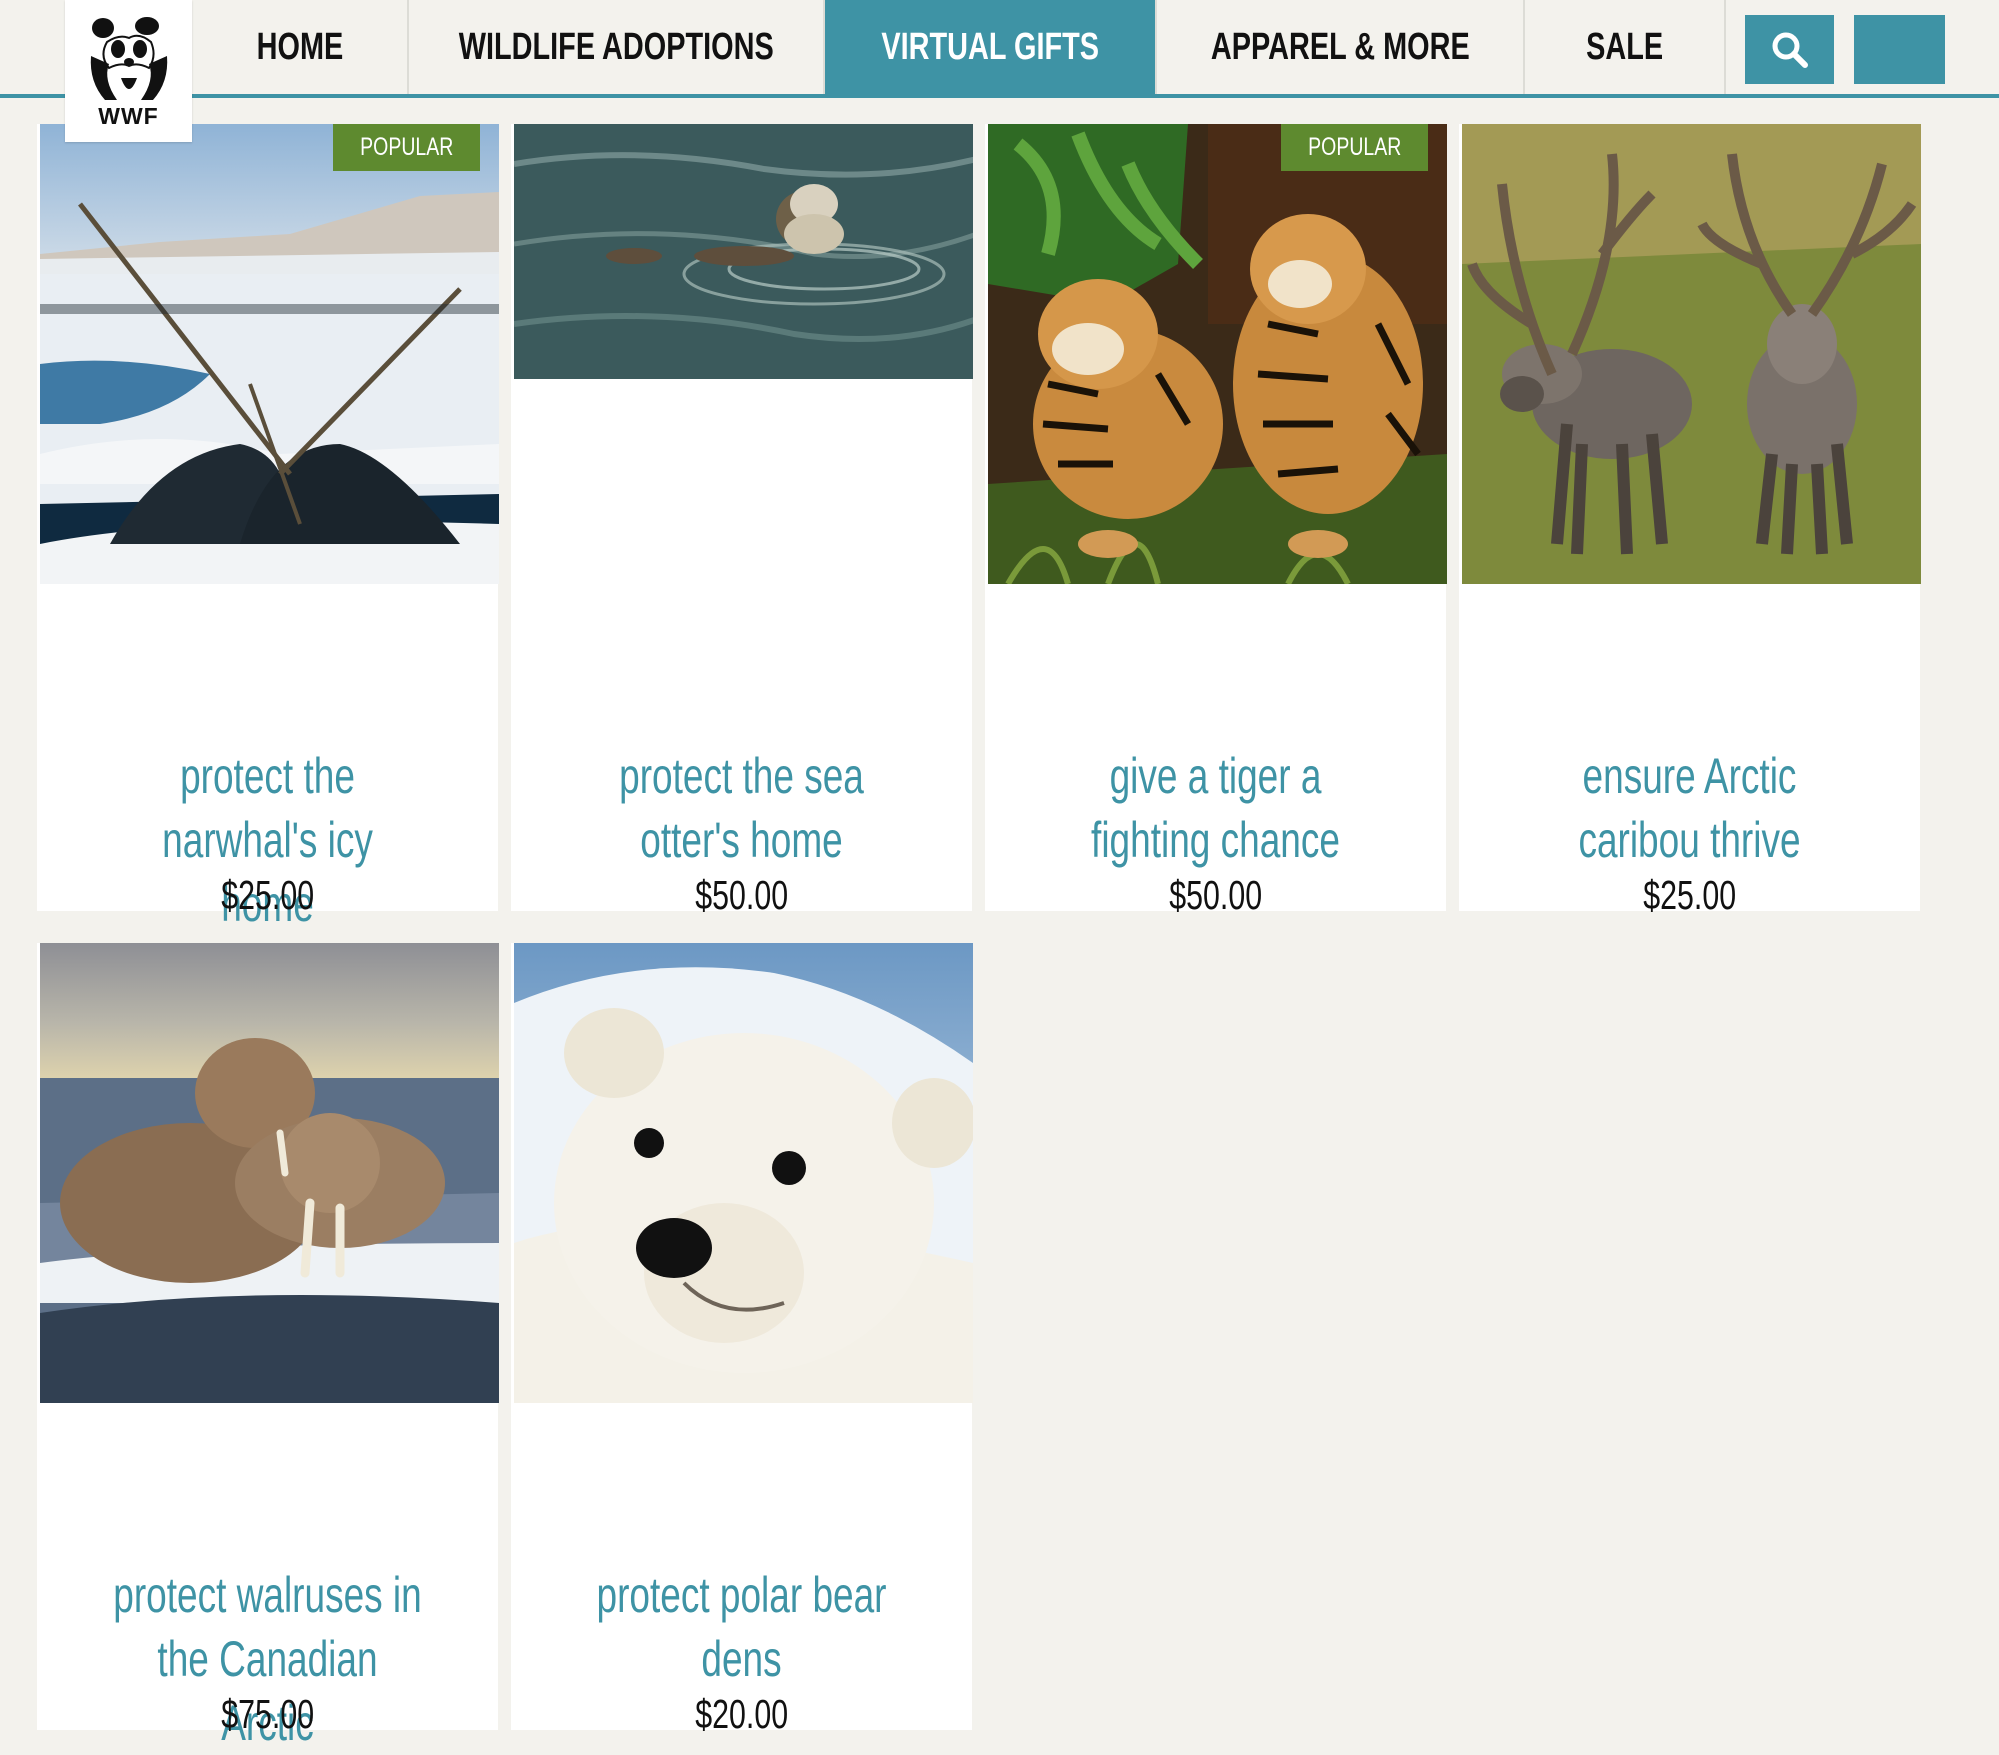 This screenshot has width=1999, height=1755. I want to click on product-price: $75.00, so click(267, 1714).